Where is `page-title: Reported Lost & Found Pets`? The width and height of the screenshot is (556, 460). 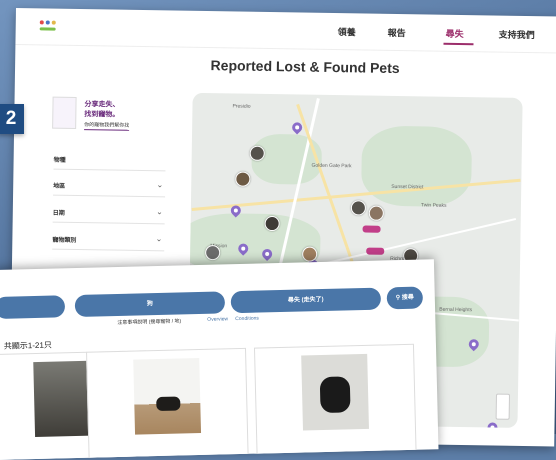
page-title: Reported Lost & Found Pets is located at coordinates (305, 67).